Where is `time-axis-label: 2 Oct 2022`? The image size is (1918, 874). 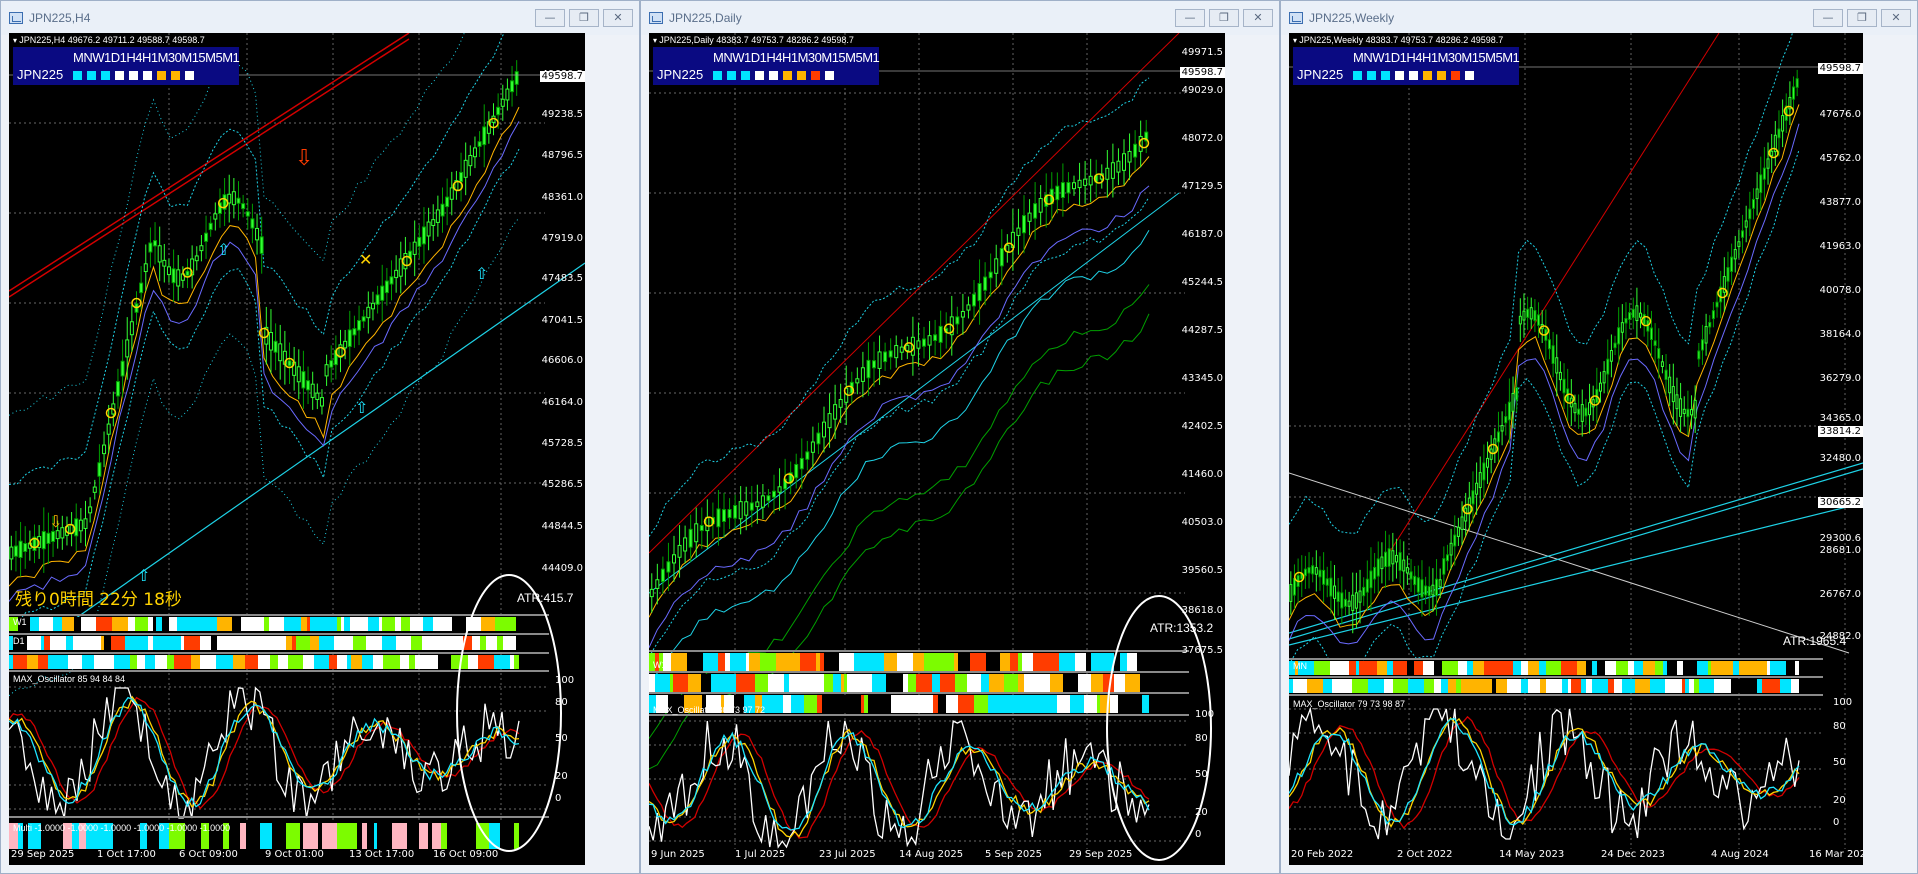 time-axis-label: 2 Oct 2022 is located at coordinates (1425, 854).